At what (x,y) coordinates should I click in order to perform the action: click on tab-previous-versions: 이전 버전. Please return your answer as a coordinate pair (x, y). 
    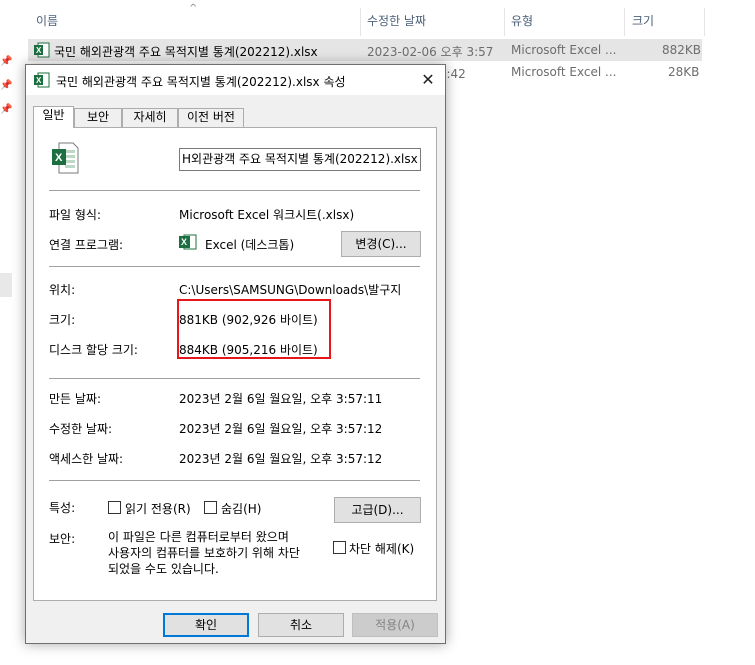
    Looking at the image, I should click on (211, 117).